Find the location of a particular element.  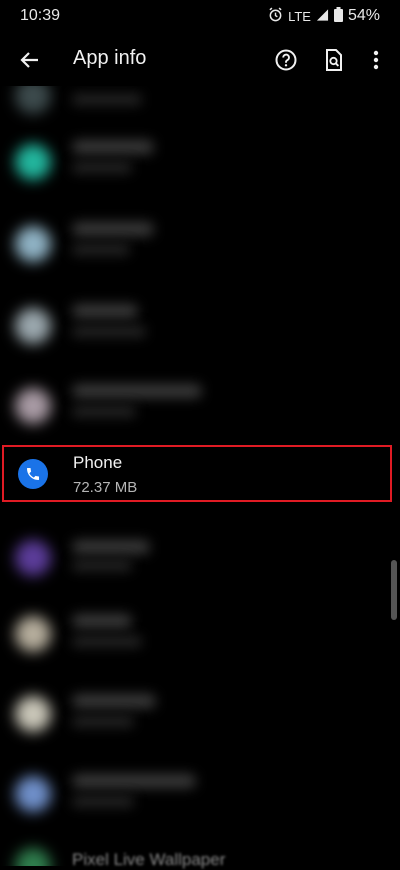

phone-app-icon is located at coordinates (33, 474).